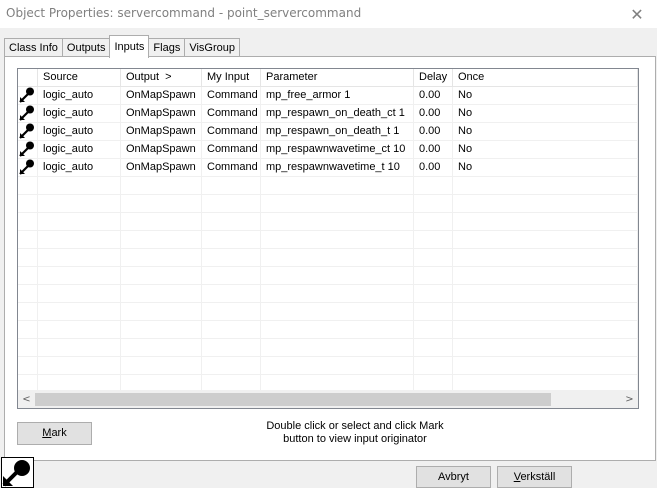 Image resolution: width=657 pixels, height=488 pixels. What do you see at coordinates (212, 48) in the screenshot?
I see `tab-visgroup: VisGroup` at bounding box center [212, 48].